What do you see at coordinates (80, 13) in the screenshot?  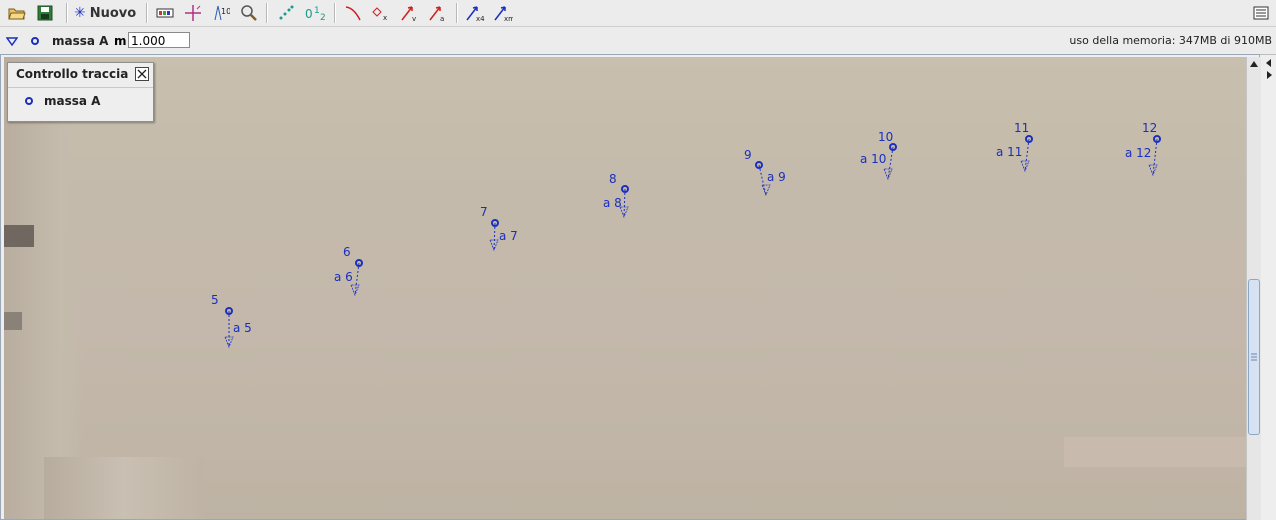 I see `new-track-icon: ✳` at bounding box center [80, 13].